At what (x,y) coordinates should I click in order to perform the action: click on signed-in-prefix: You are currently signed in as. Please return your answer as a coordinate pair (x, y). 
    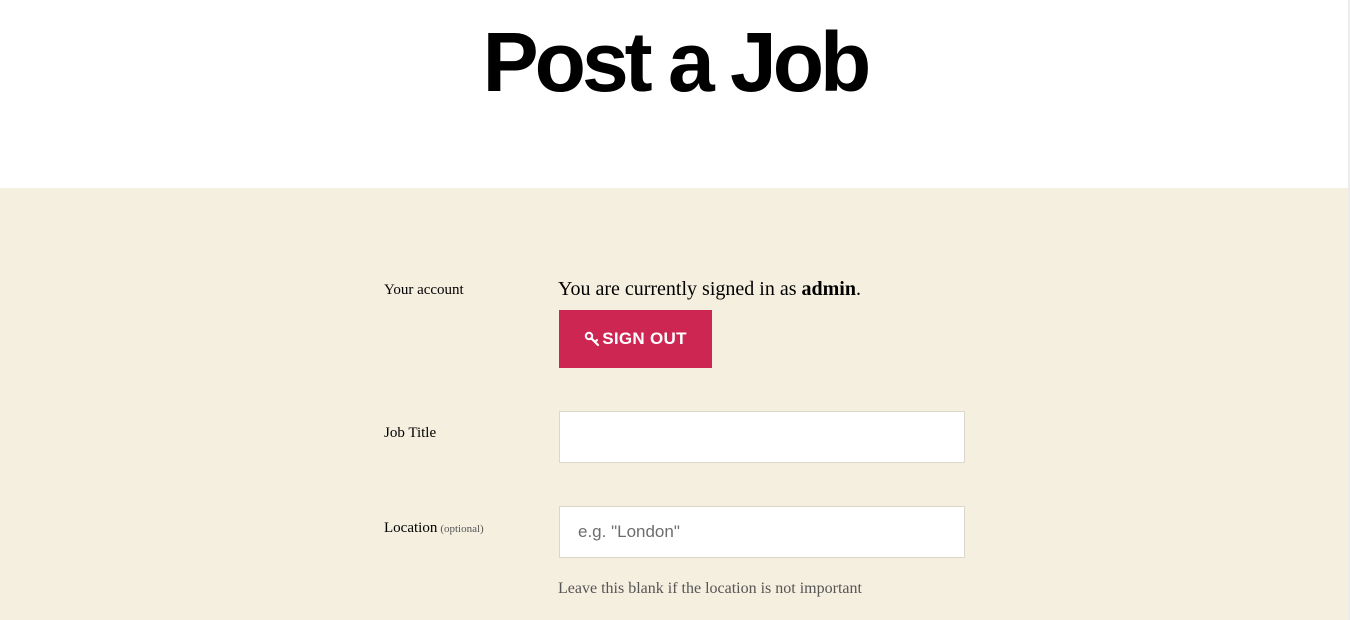
    Looking at the image, I should click on (680, 289).